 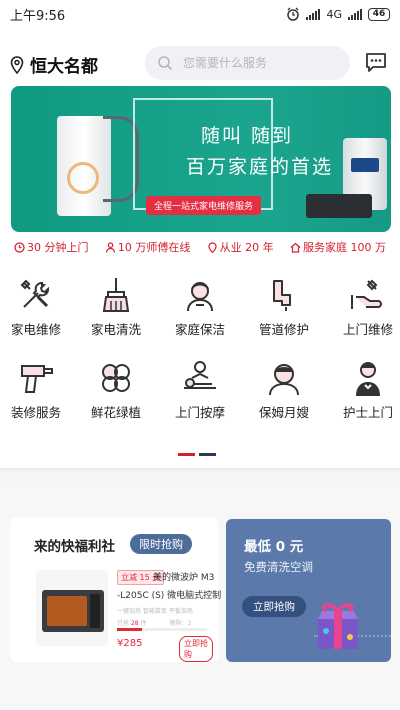 What do you see at coordinates (278, 567) in the screenshot?
I see `promo-subtitle: 免费清洗空调` at bounding box center [278, 567].